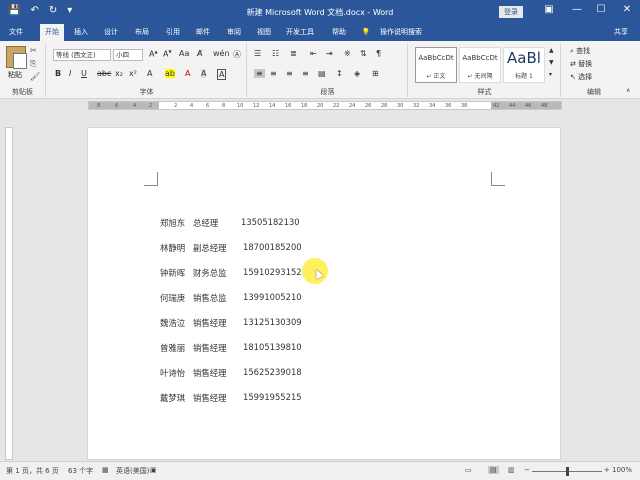  I want to click on tab-home: 开始, so click(52, 32).